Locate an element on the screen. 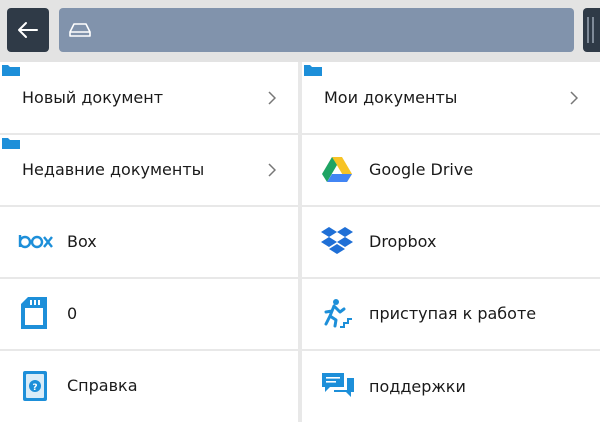 The width and height of the screenshot is (600, 422). item-my-documents: Мои документы is located at coordinates (451, 97).